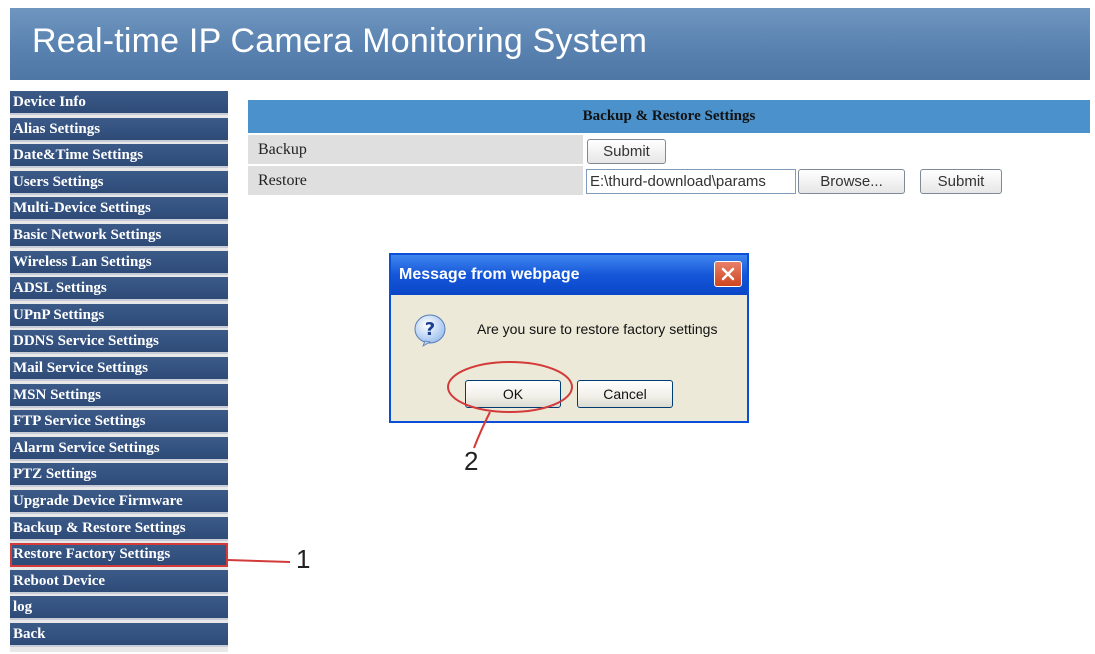  I want to click on sidebar-item-reboot: Reboot Device, so click(119, 581).